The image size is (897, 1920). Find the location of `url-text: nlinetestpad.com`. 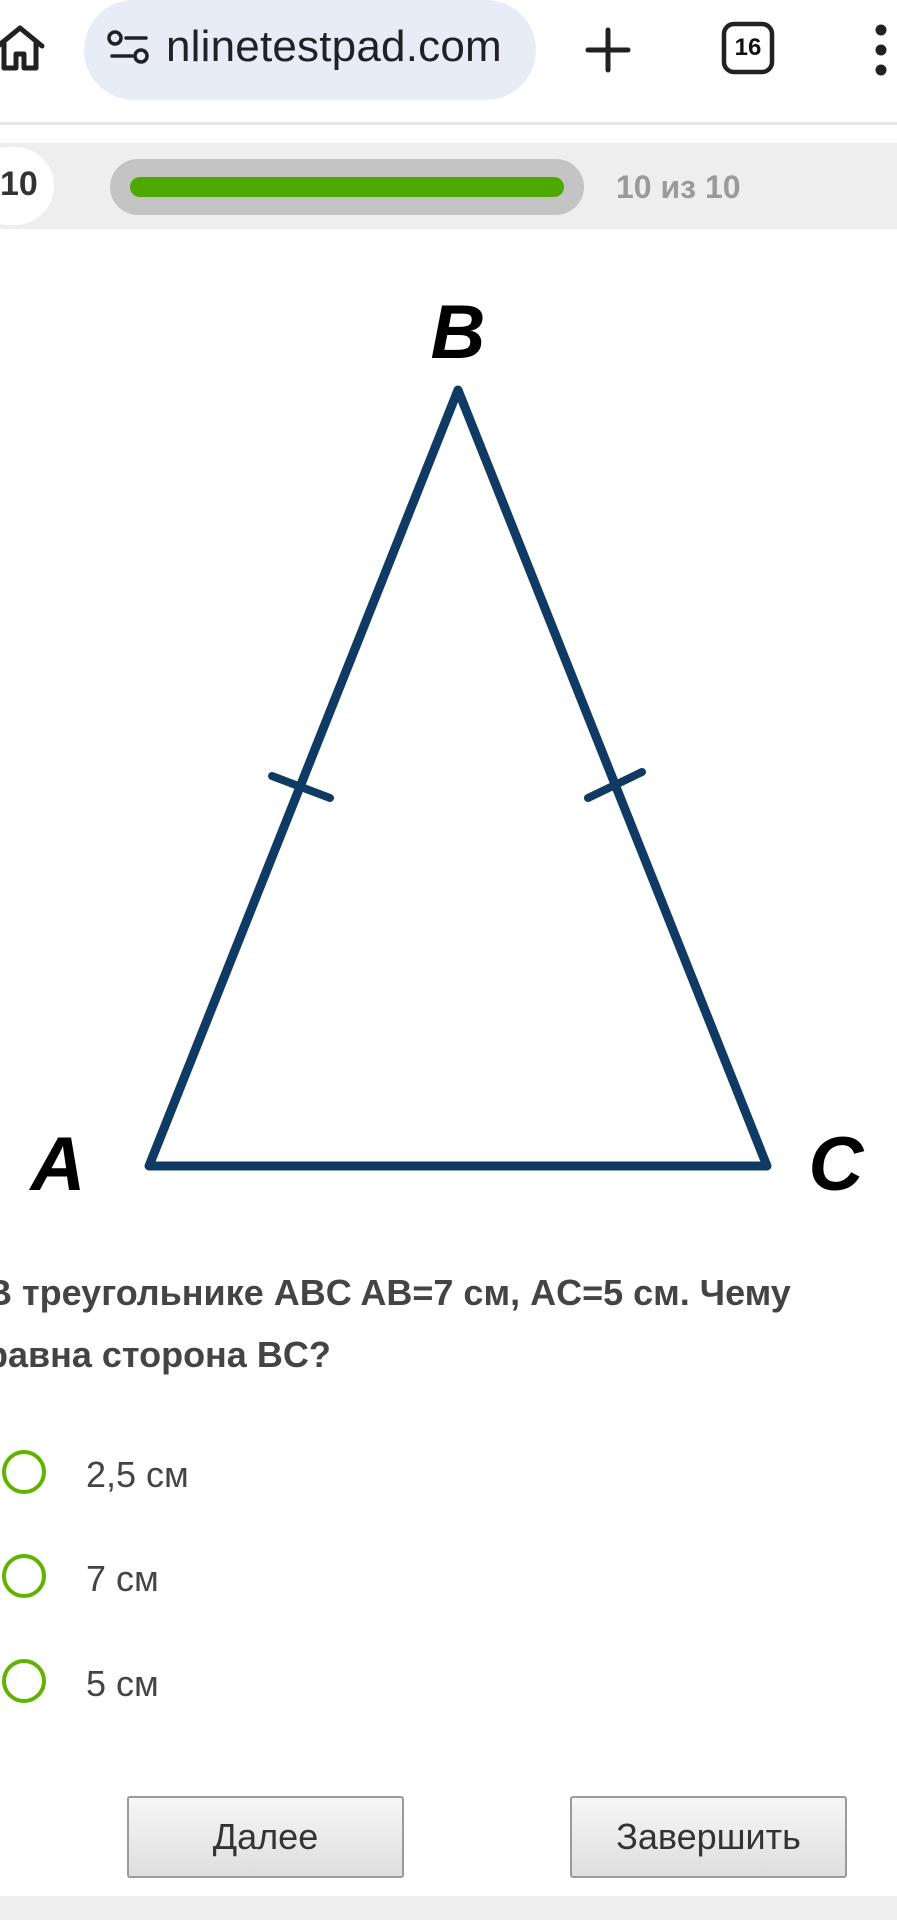

url-text: nlinetestpad.com is located at coordinates (334, 47).